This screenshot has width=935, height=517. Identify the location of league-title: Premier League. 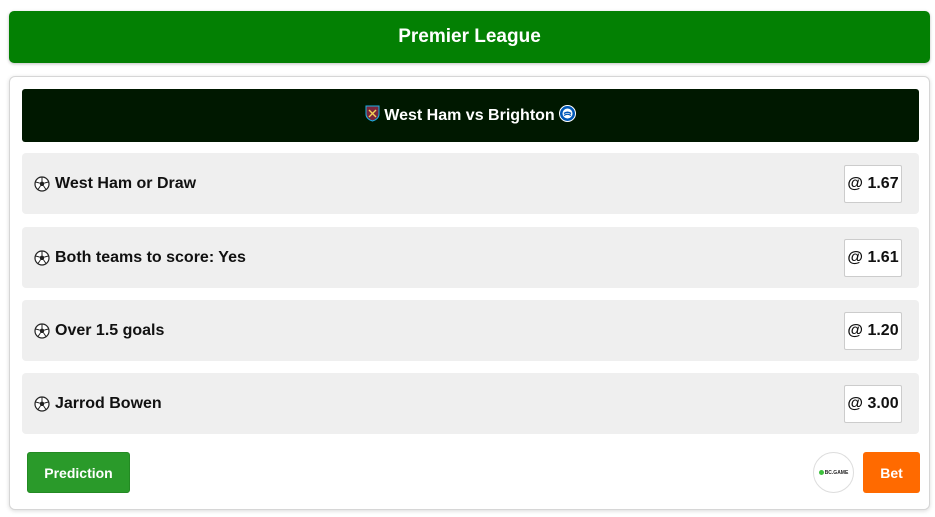
(469, 36).